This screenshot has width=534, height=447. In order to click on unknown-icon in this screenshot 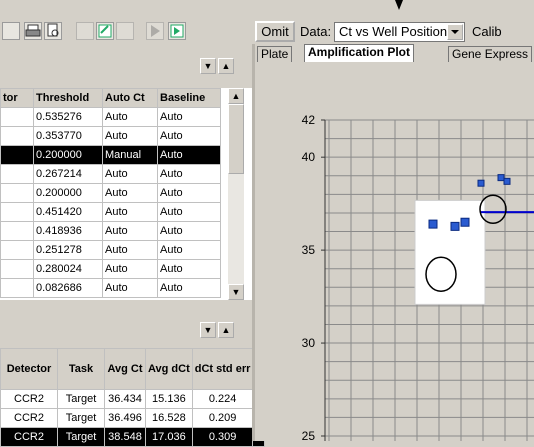, I will do `click(11, 31)`.